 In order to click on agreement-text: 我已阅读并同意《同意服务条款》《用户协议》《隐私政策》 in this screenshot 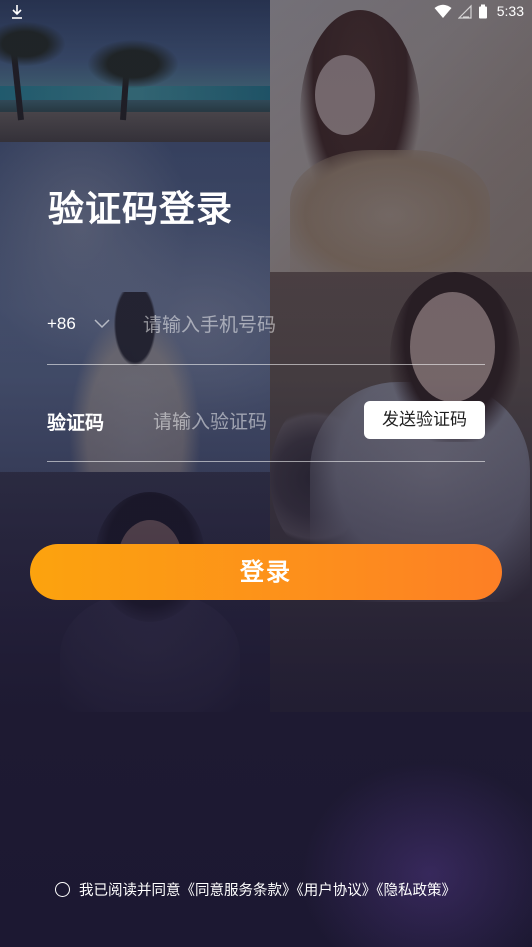, I will do `click(267, 889)`.